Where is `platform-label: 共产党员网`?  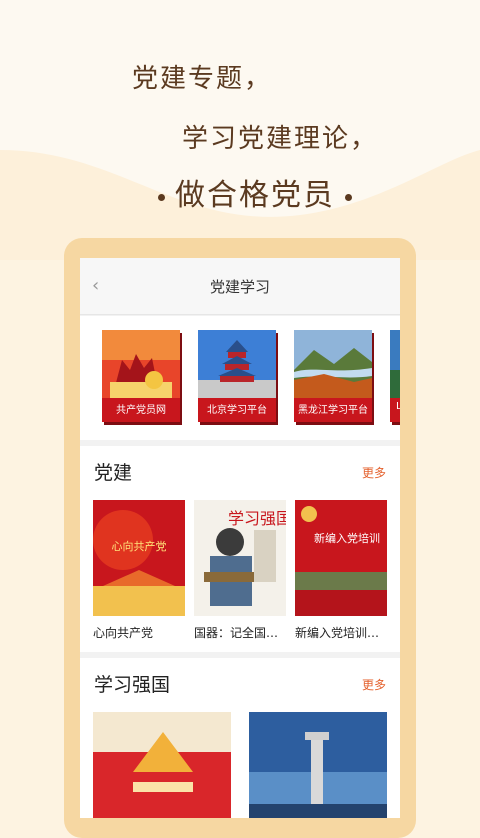
platform-label: 共产党员网 is located at coordinates (141, 410).